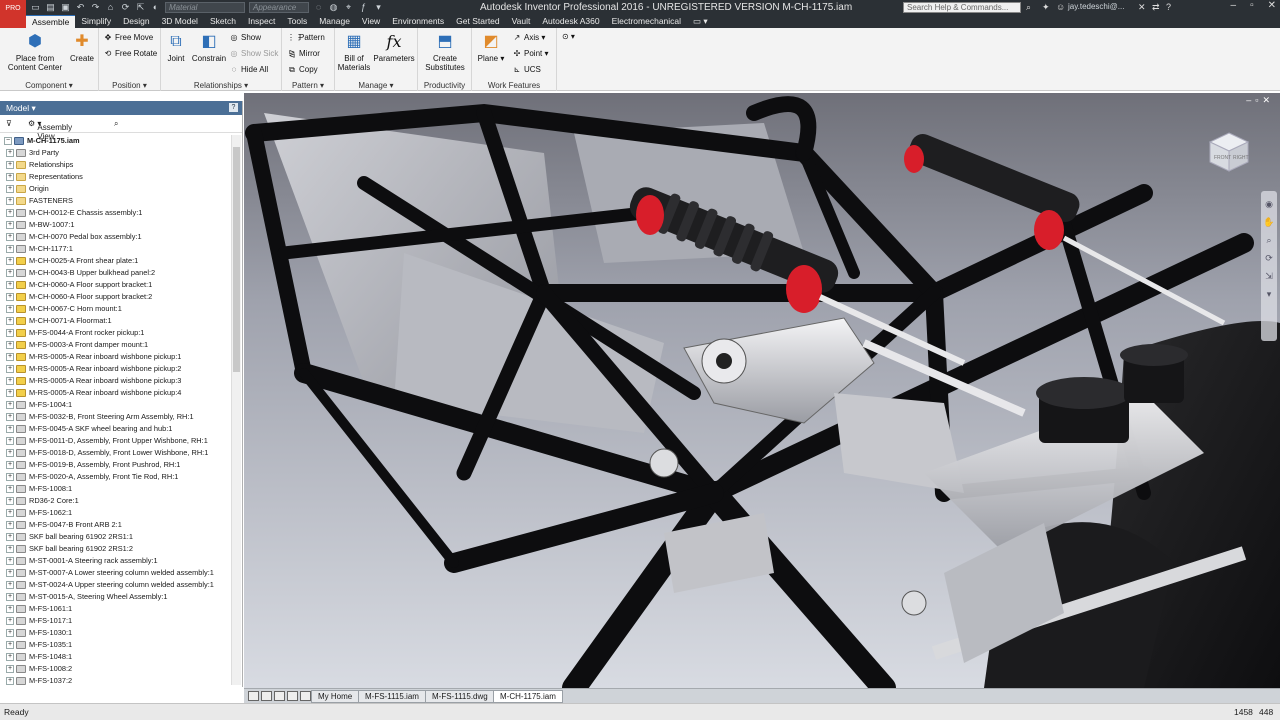 This screenshot has width=1280, height=720. What do you see at coordinates (115, 621) in the screenshot?
I see `tree-item: + M-FS-1017:1` at bounding box center [115, 621].